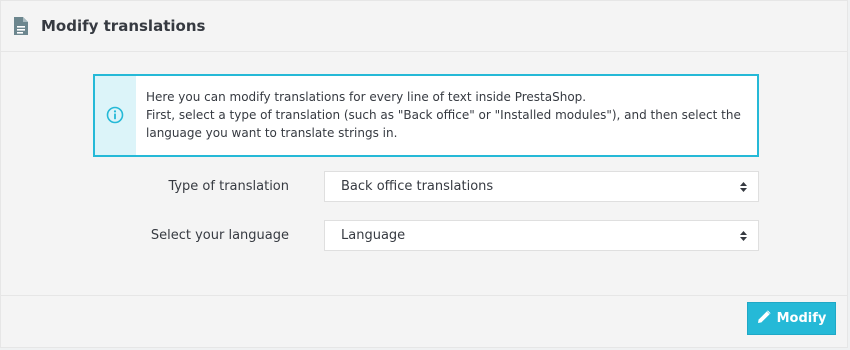 Image resolution: width=850 pixels, height=350 pixels. Describe the element at coordinates (373, 235) in the screenshot. I see `language-value: Language` at that location.